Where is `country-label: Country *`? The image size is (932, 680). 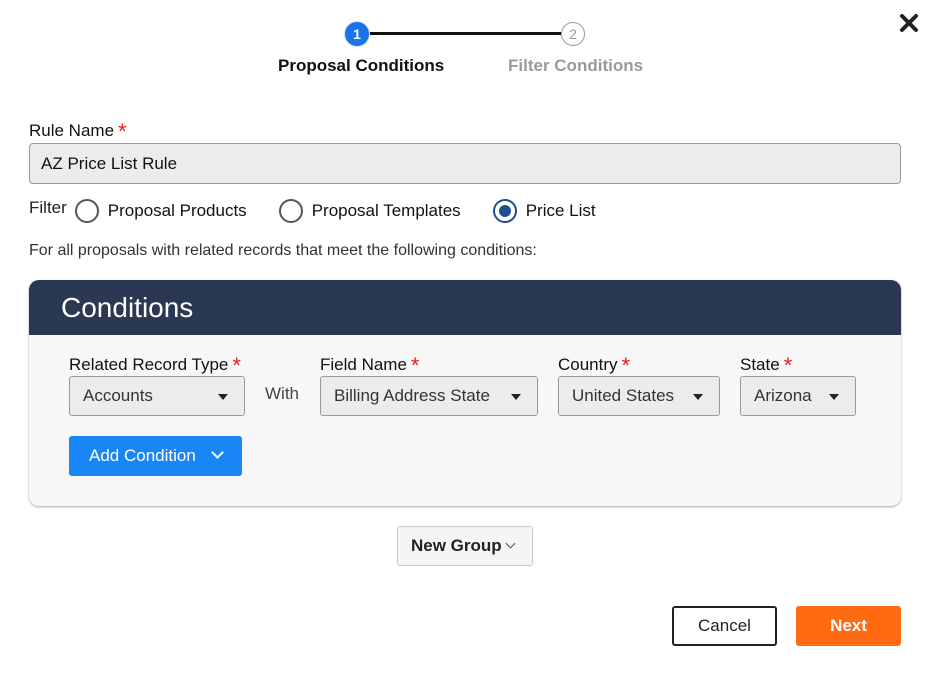
country-label: Country * is located at coordinates (594, 365).